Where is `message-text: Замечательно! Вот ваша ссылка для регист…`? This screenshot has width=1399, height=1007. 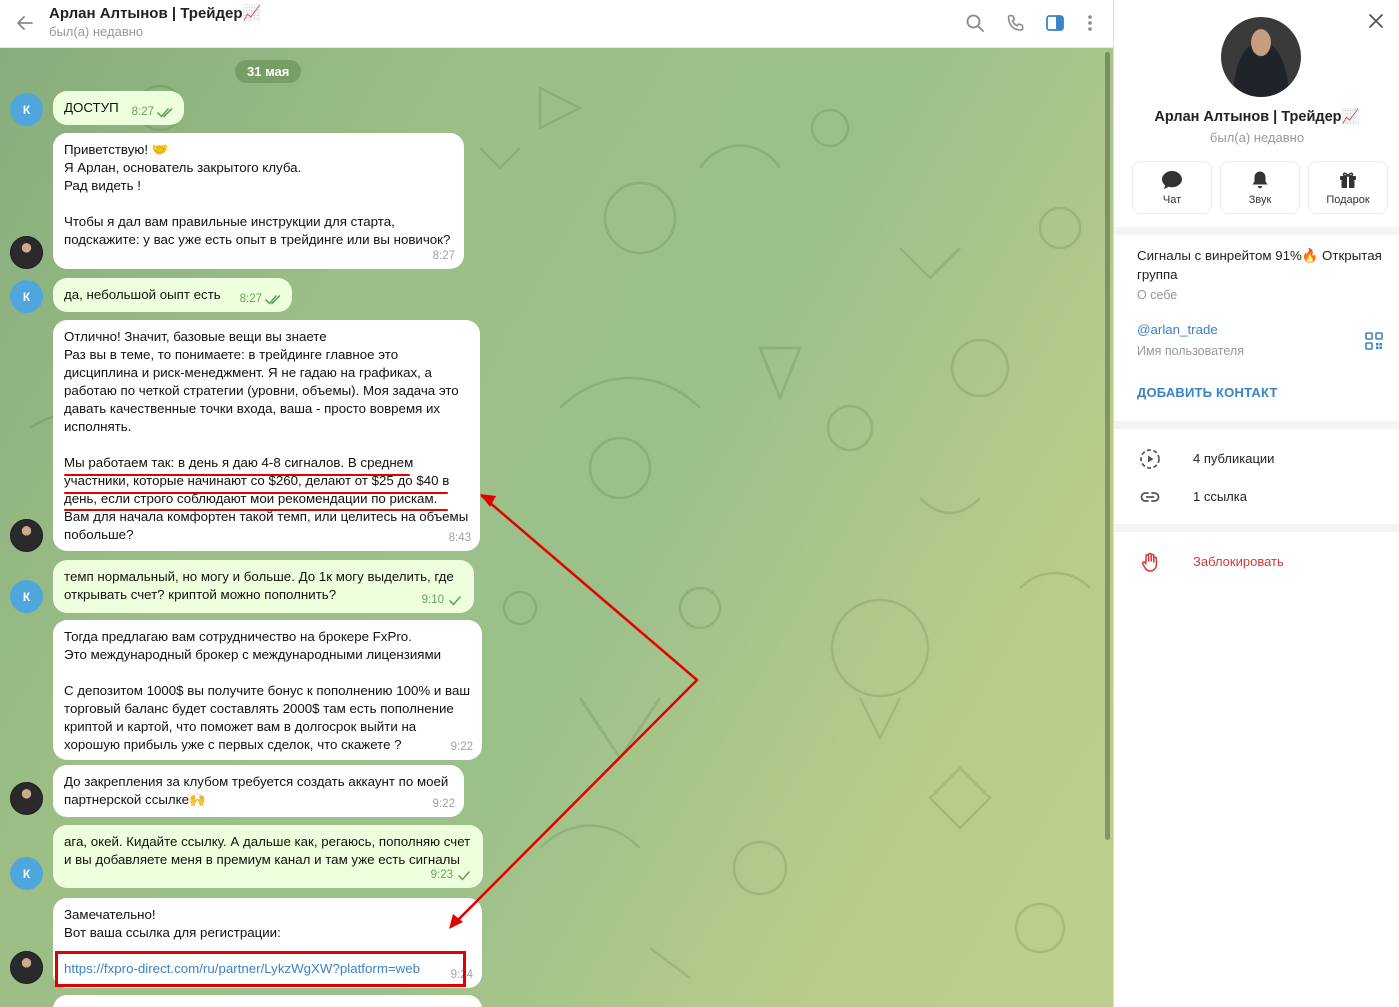 message-text: Замечательно! Вот ваша ссылка для регист… is located at coordinates (172, 923).